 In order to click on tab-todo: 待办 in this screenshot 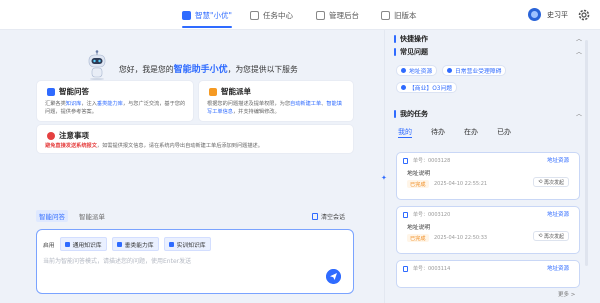, I will do `click(438, 132)`.